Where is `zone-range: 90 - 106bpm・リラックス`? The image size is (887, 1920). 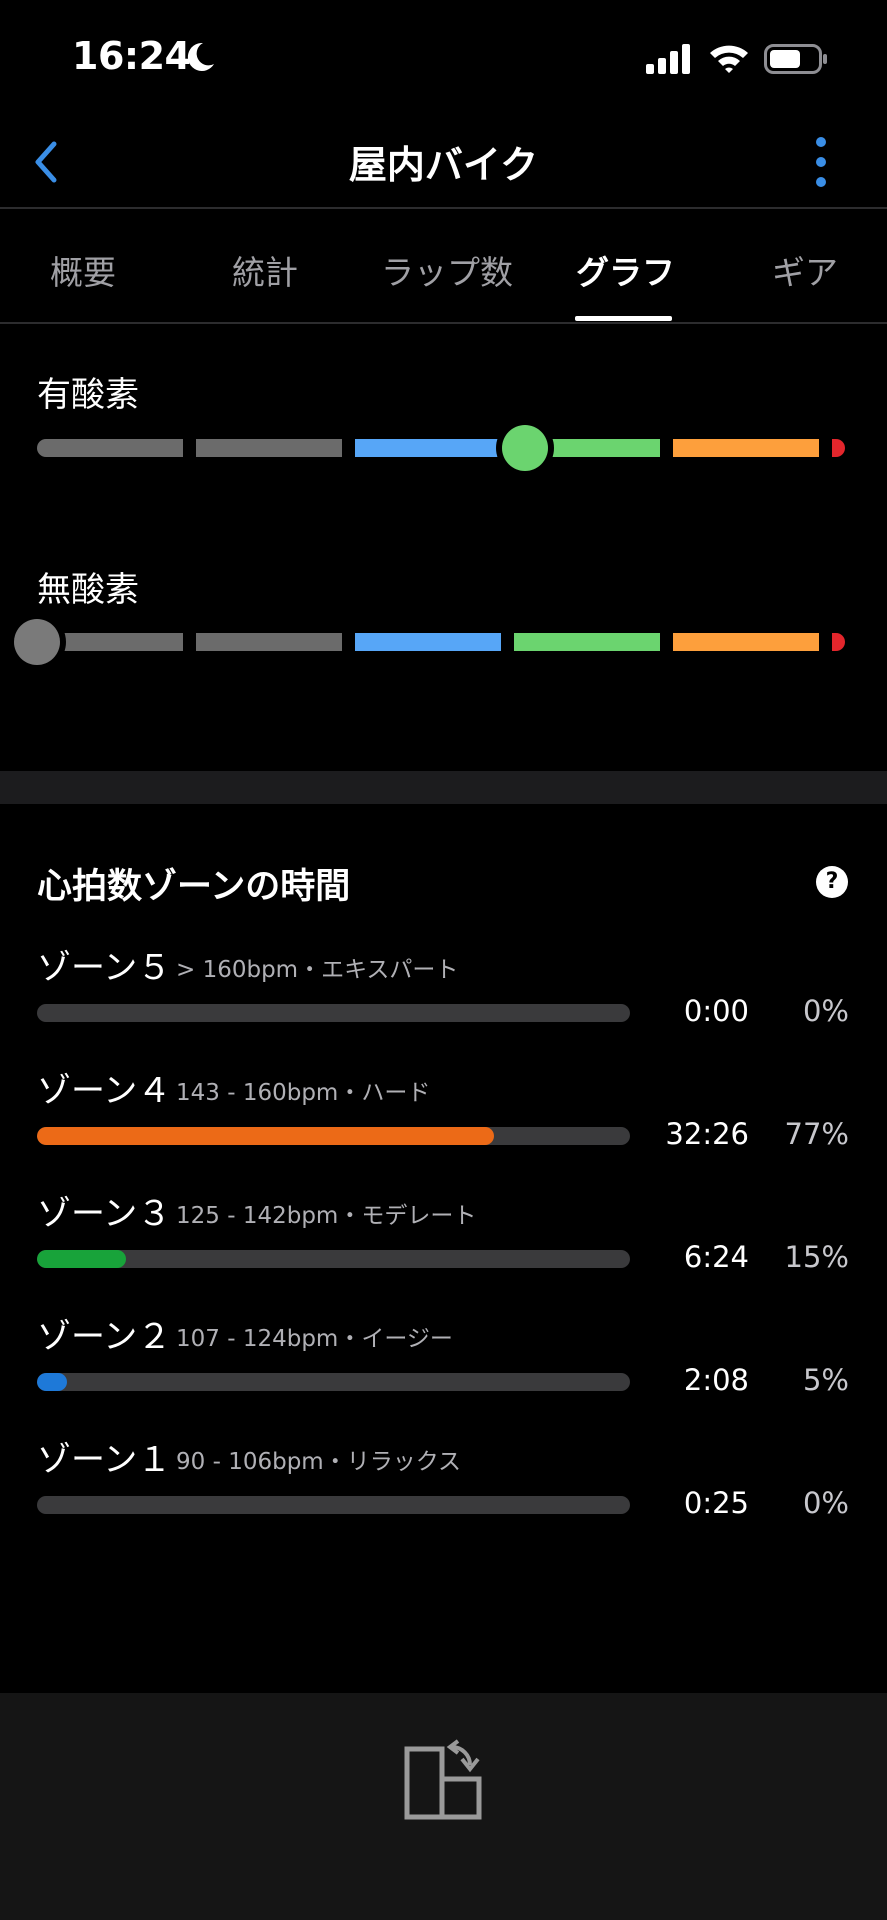
zone-range: 90 - 106bpm・リラックス is located at coordinates (319, 1462).